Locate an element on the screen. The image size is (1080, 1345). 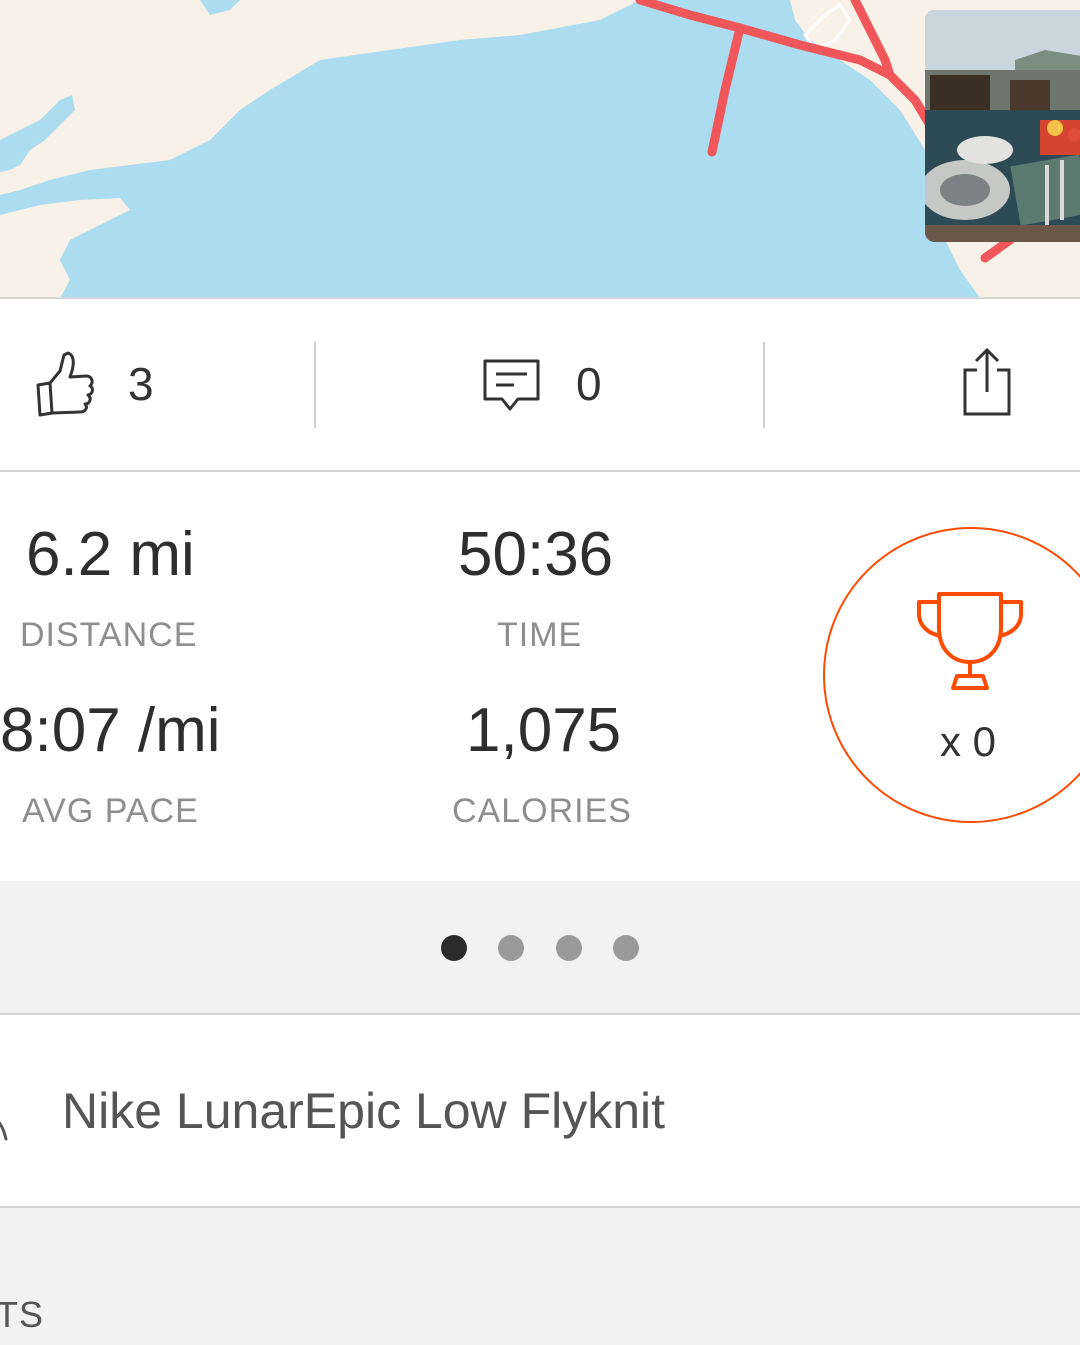
time-label: TIME is located at coordinates (540, 635).